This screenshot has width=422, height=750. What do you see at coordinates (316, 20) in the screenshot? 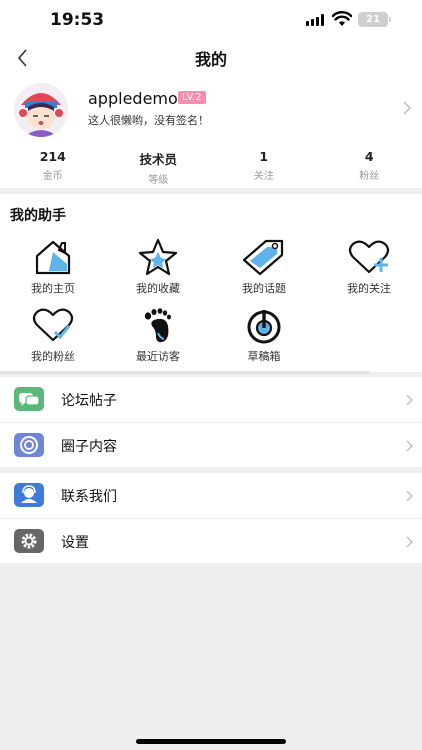
I see `signal-icon` at bounding box center [316, 20].